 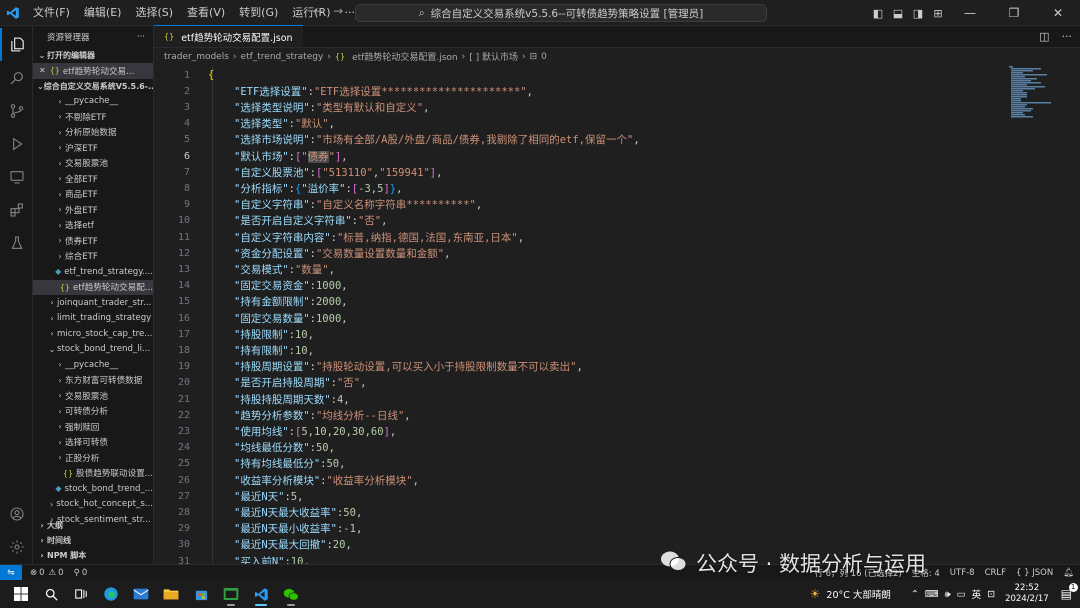 I want to click on taskbar-search-icon, so click(x=51, y=594).